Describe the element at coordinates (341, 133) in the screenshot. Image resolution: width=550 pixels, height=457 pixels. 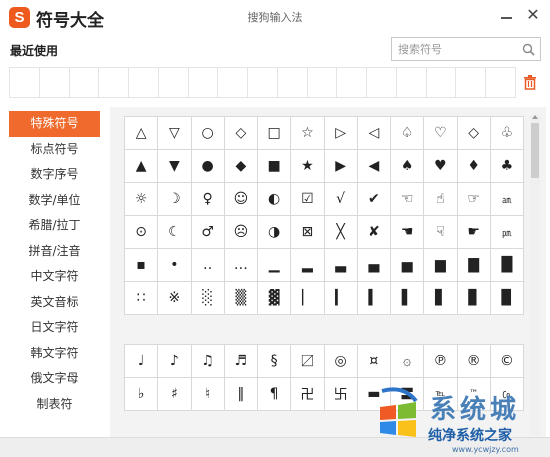
I see `symbol-cell: ▷` at that location.